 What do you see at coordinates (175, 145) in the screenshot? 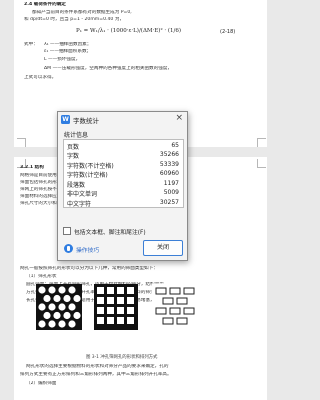
I see `stat-value: 65` at bounding box center [175, 145].